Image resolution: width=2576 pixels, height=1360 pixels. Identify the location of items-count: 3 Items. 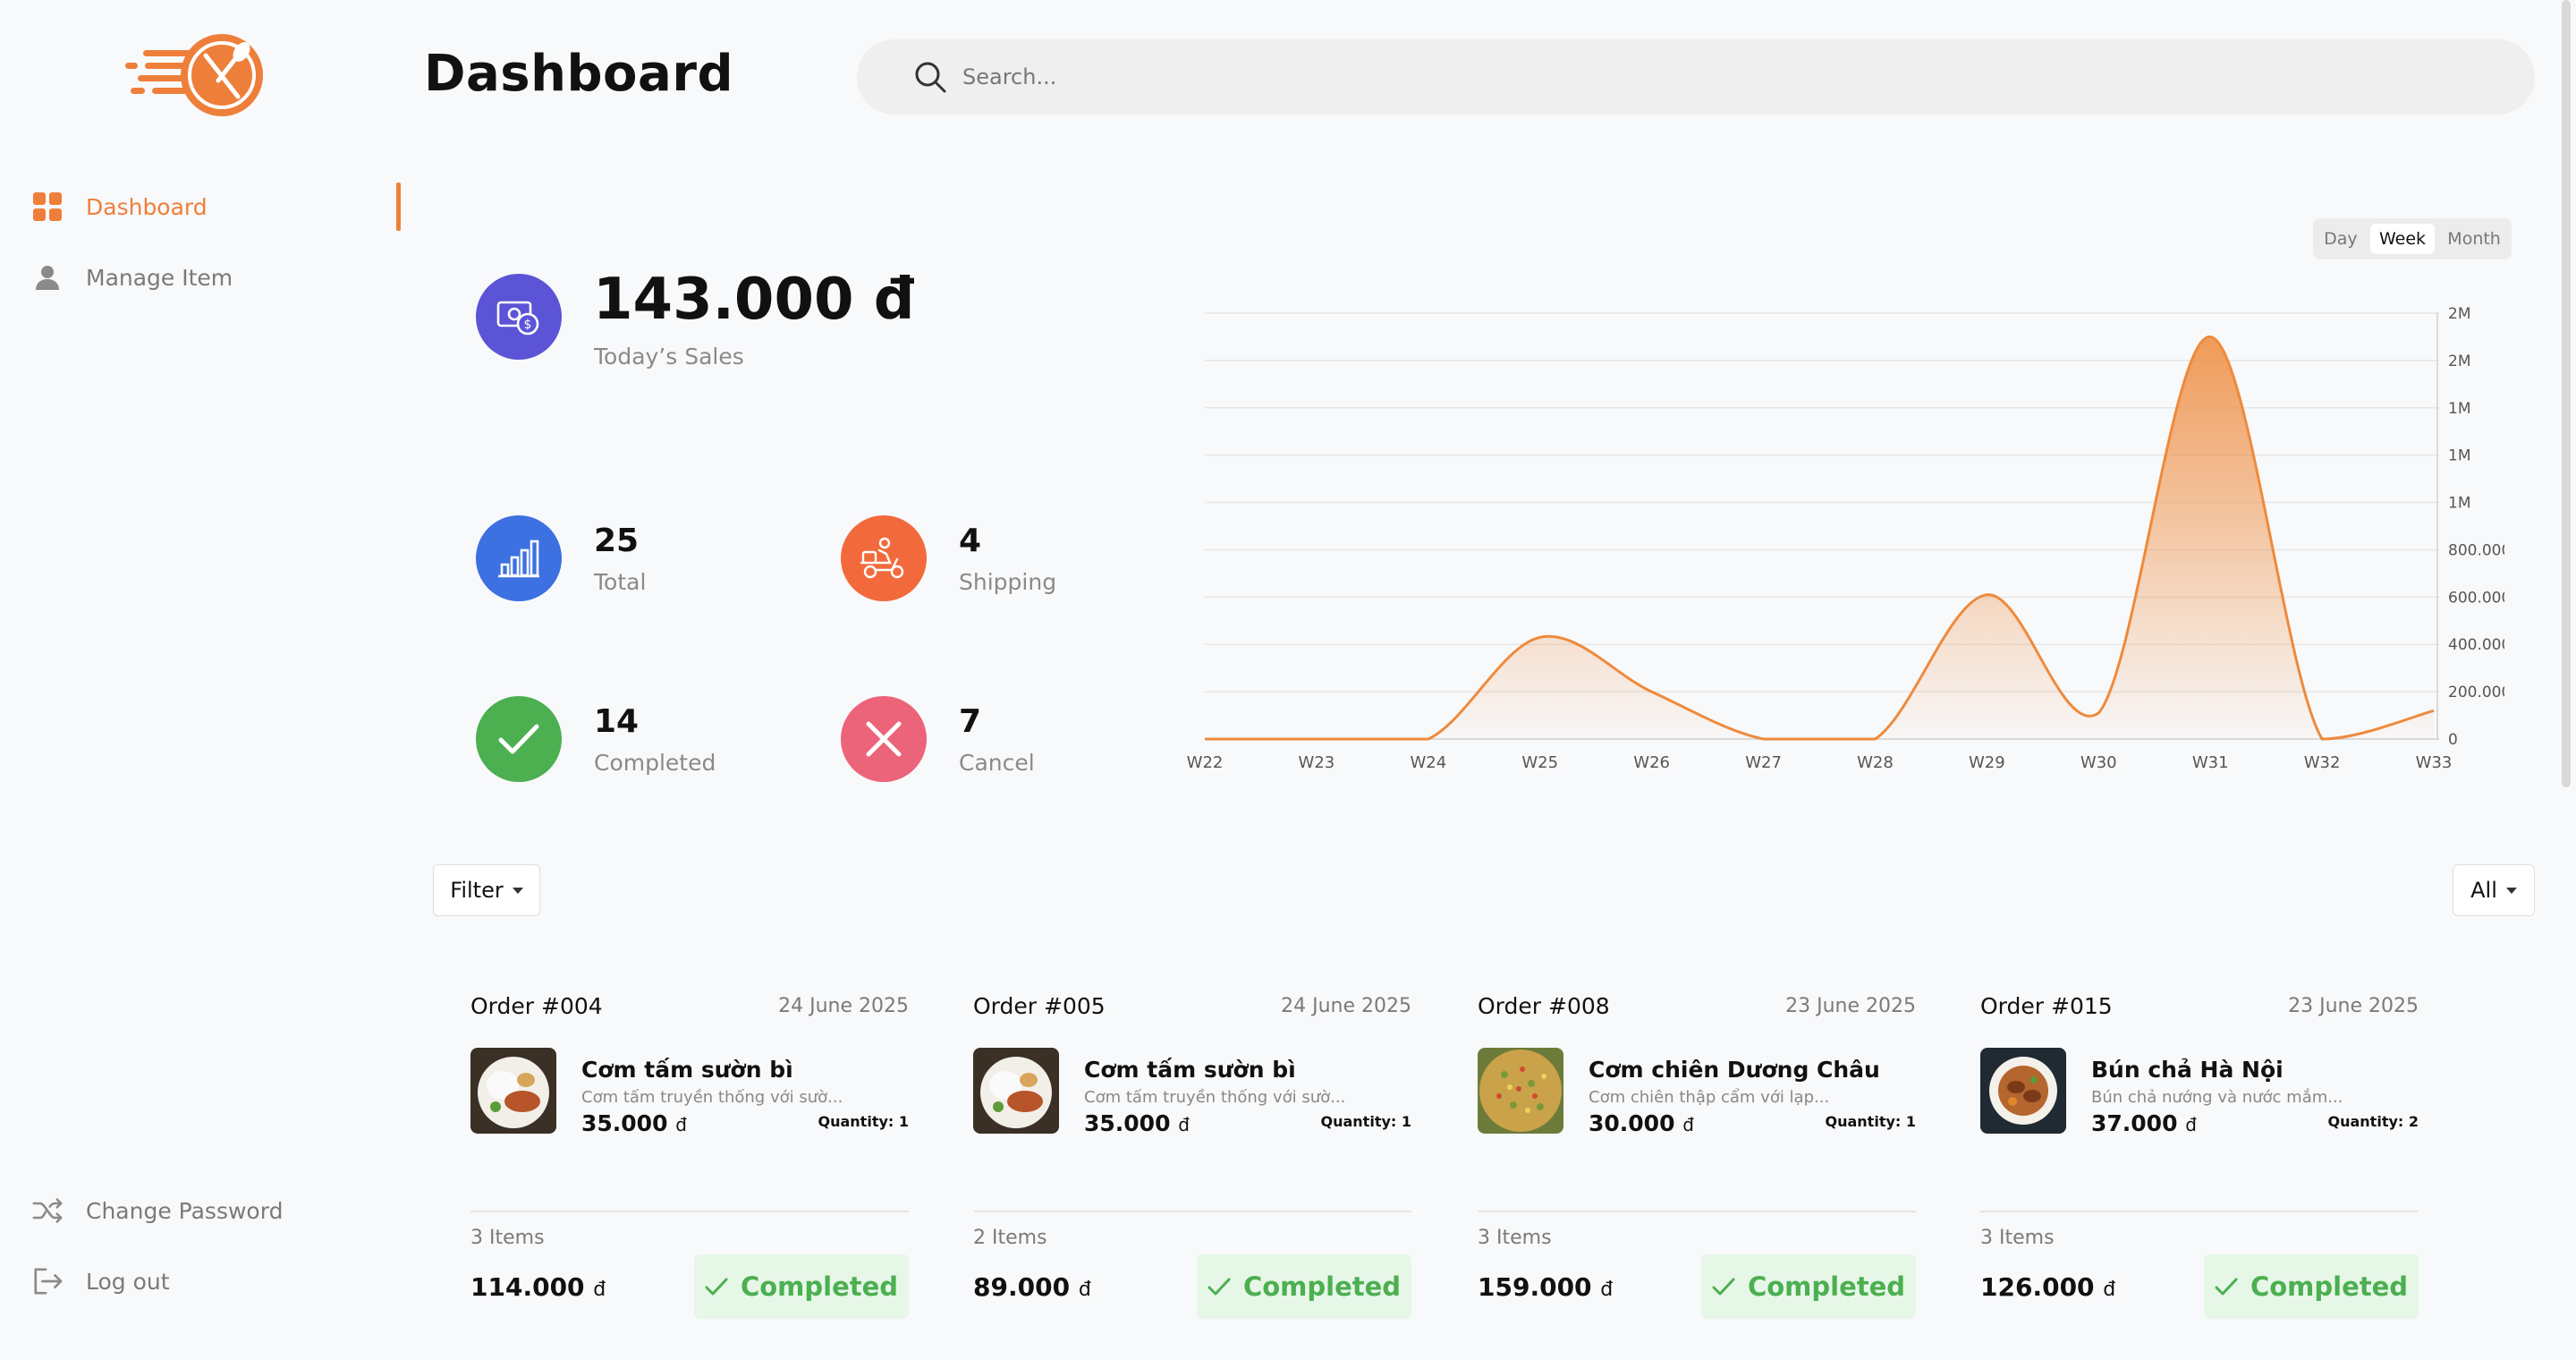
(507, 1238).